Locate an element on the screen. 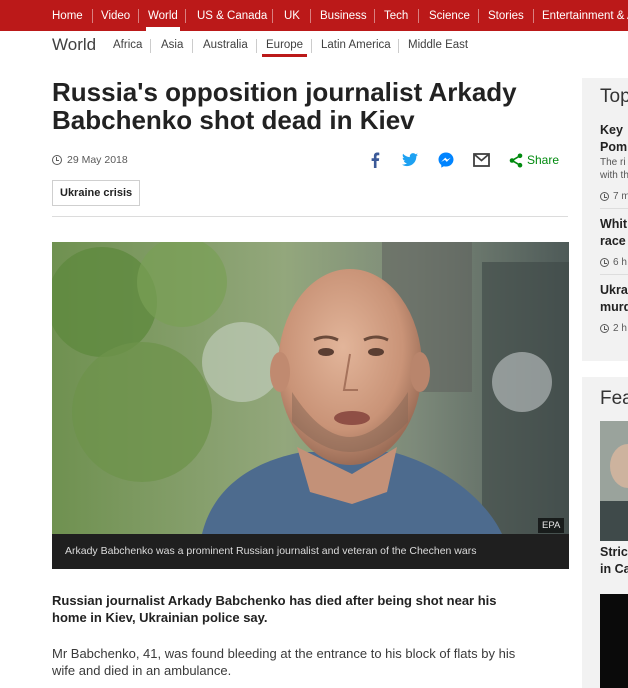  feature-headline: in Ca is located at coordinates (614, 569).